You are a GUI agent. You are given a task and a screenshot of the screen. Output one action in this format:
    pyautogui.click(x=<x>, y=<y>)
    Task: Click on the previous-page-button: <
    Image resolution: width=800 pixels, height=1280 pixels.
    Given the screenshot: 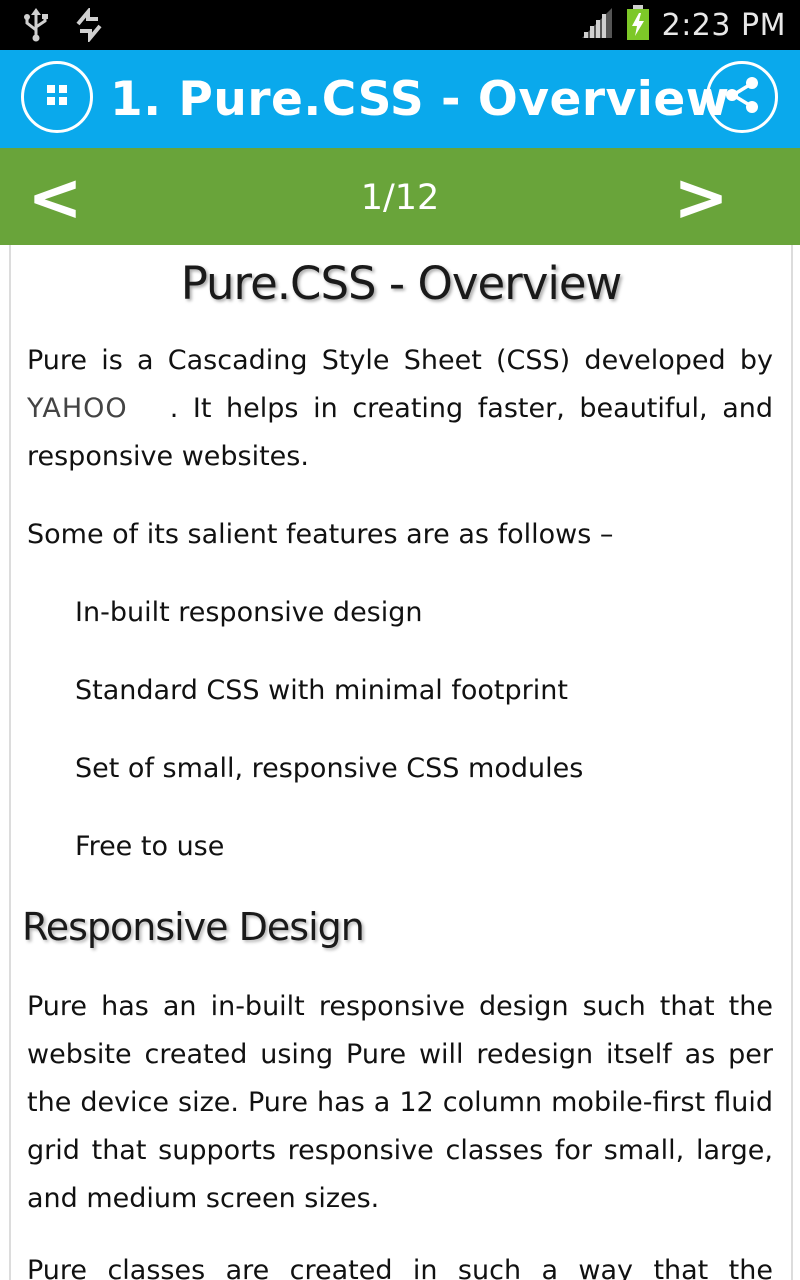 What is the action you would take?
    pyautogui.click(x=55, y=196)
    